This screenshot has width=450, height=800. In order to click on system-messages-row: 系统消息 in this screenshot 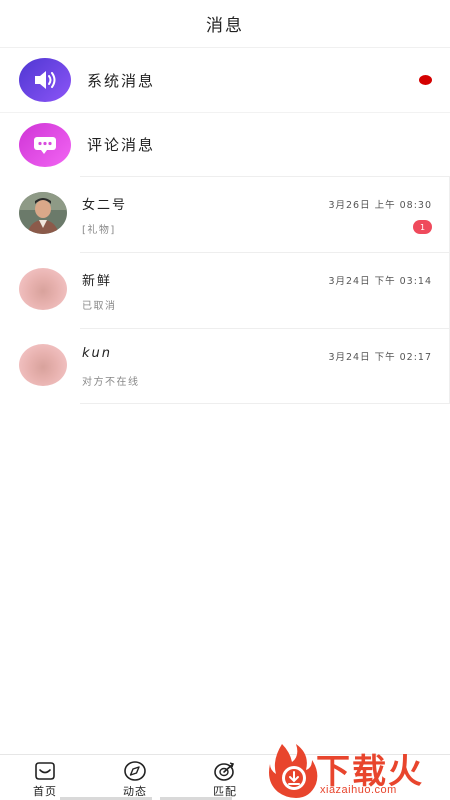, I will do `click(225, 80)`.